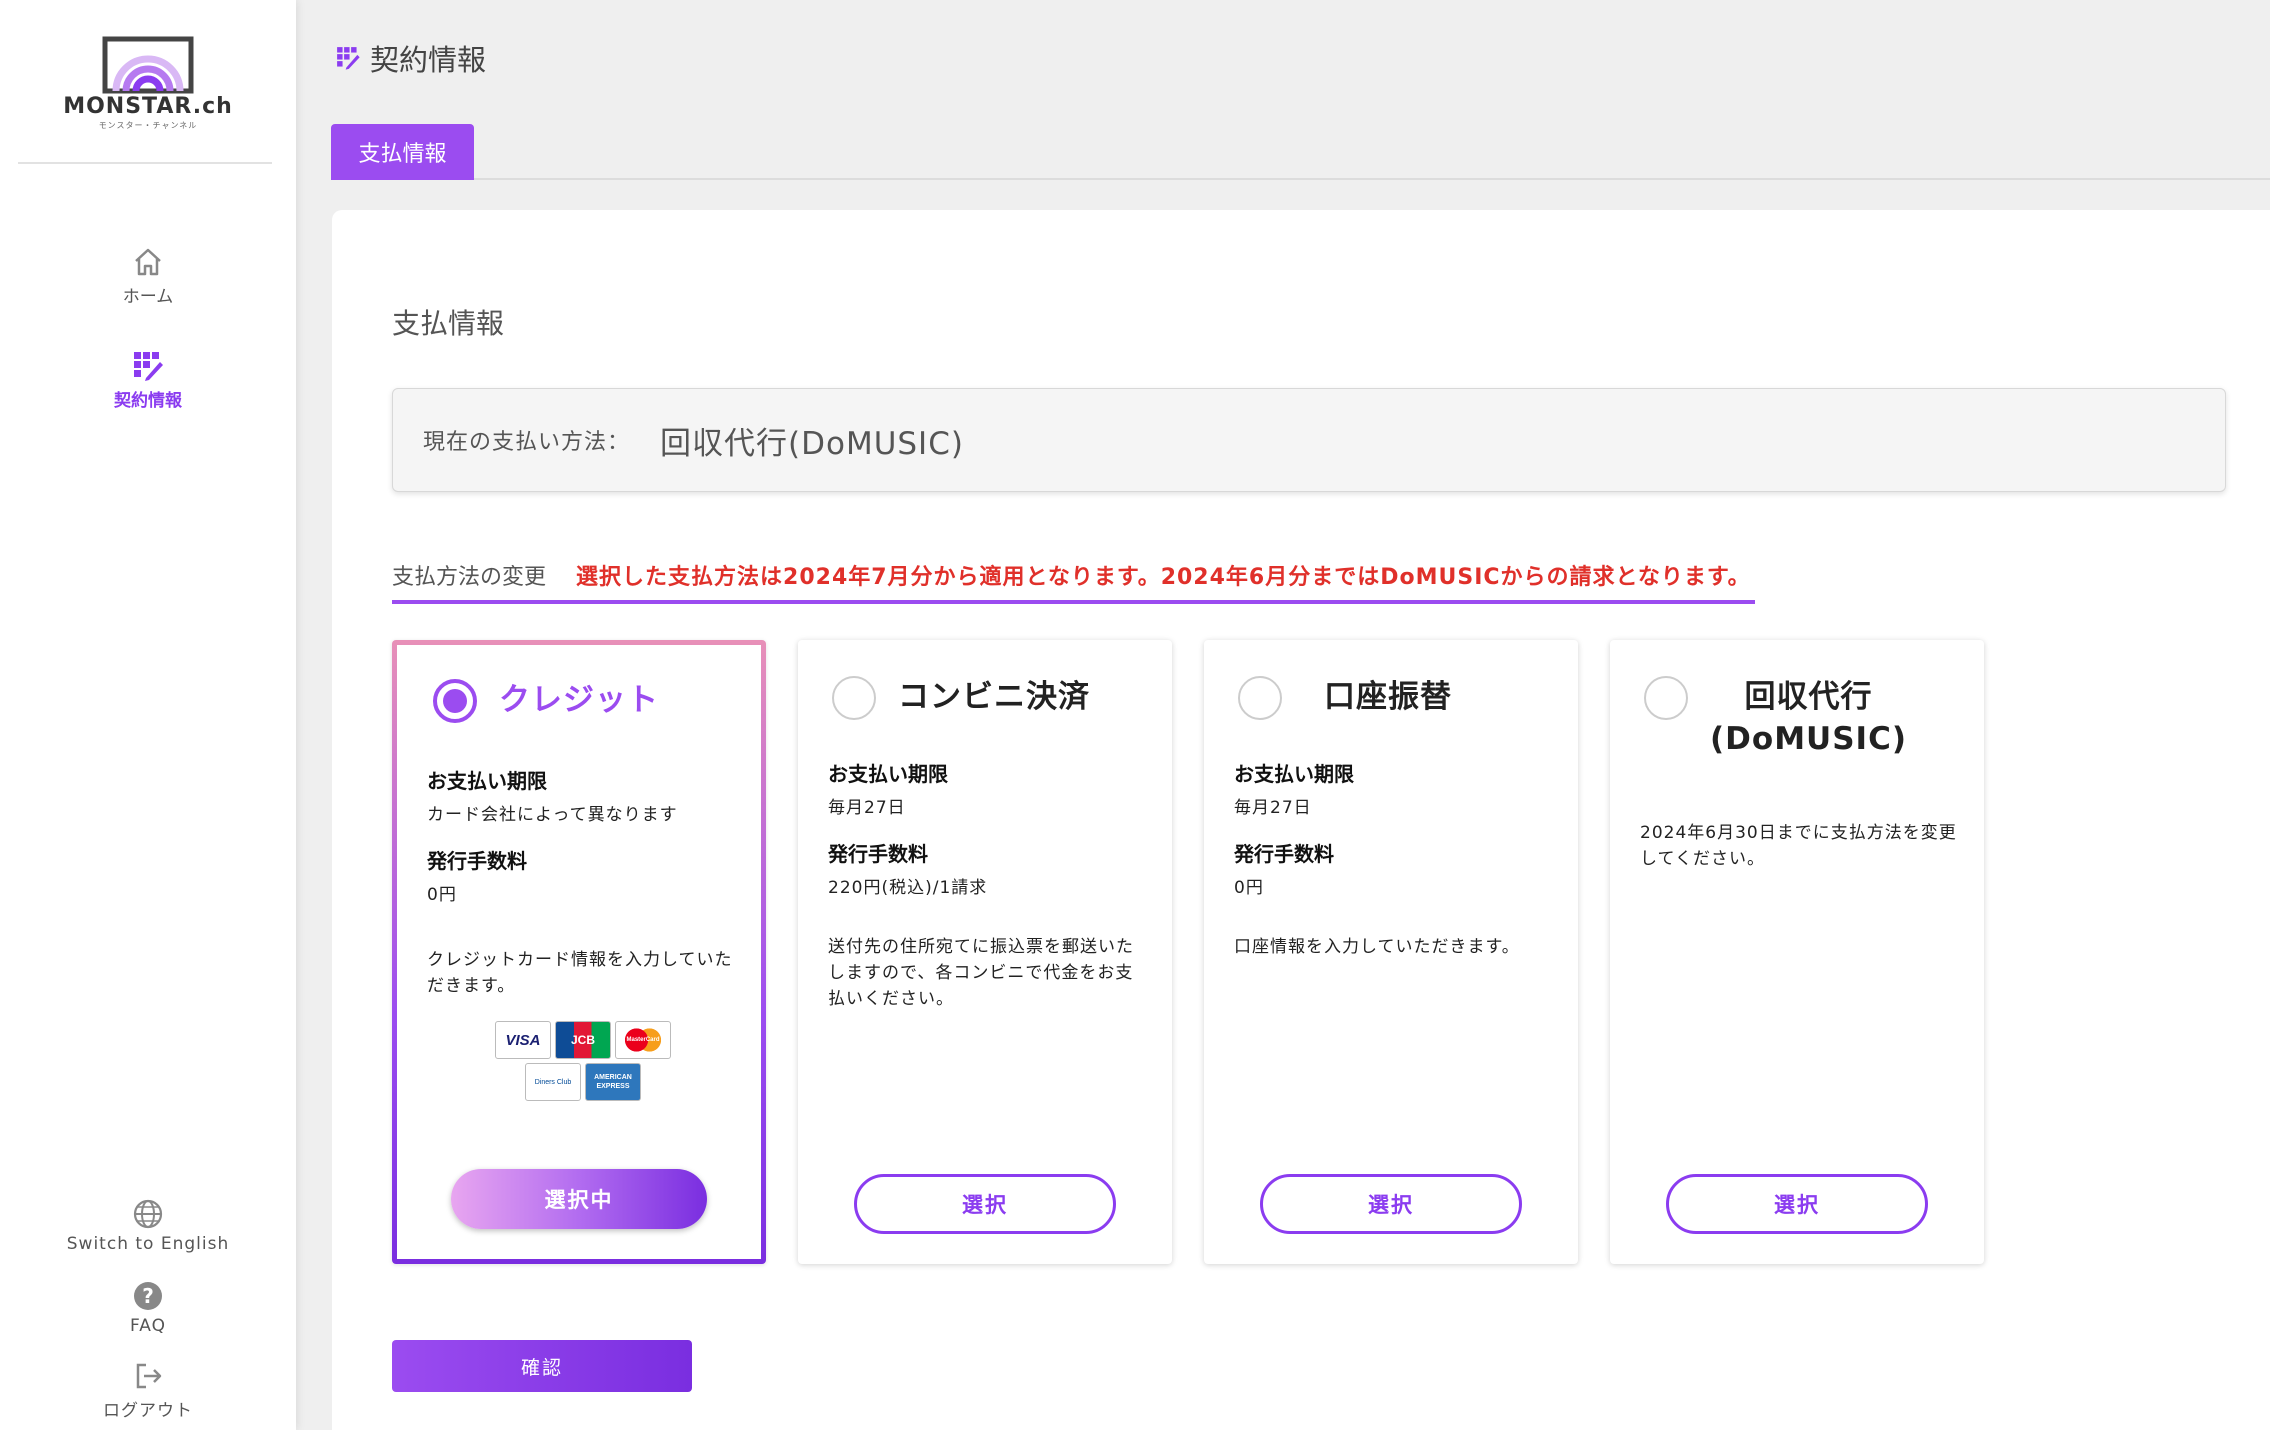 This screenshot has width=2270, height=1430. I want to click on sidebar-item-label: 契約情報, so click(148, 401).